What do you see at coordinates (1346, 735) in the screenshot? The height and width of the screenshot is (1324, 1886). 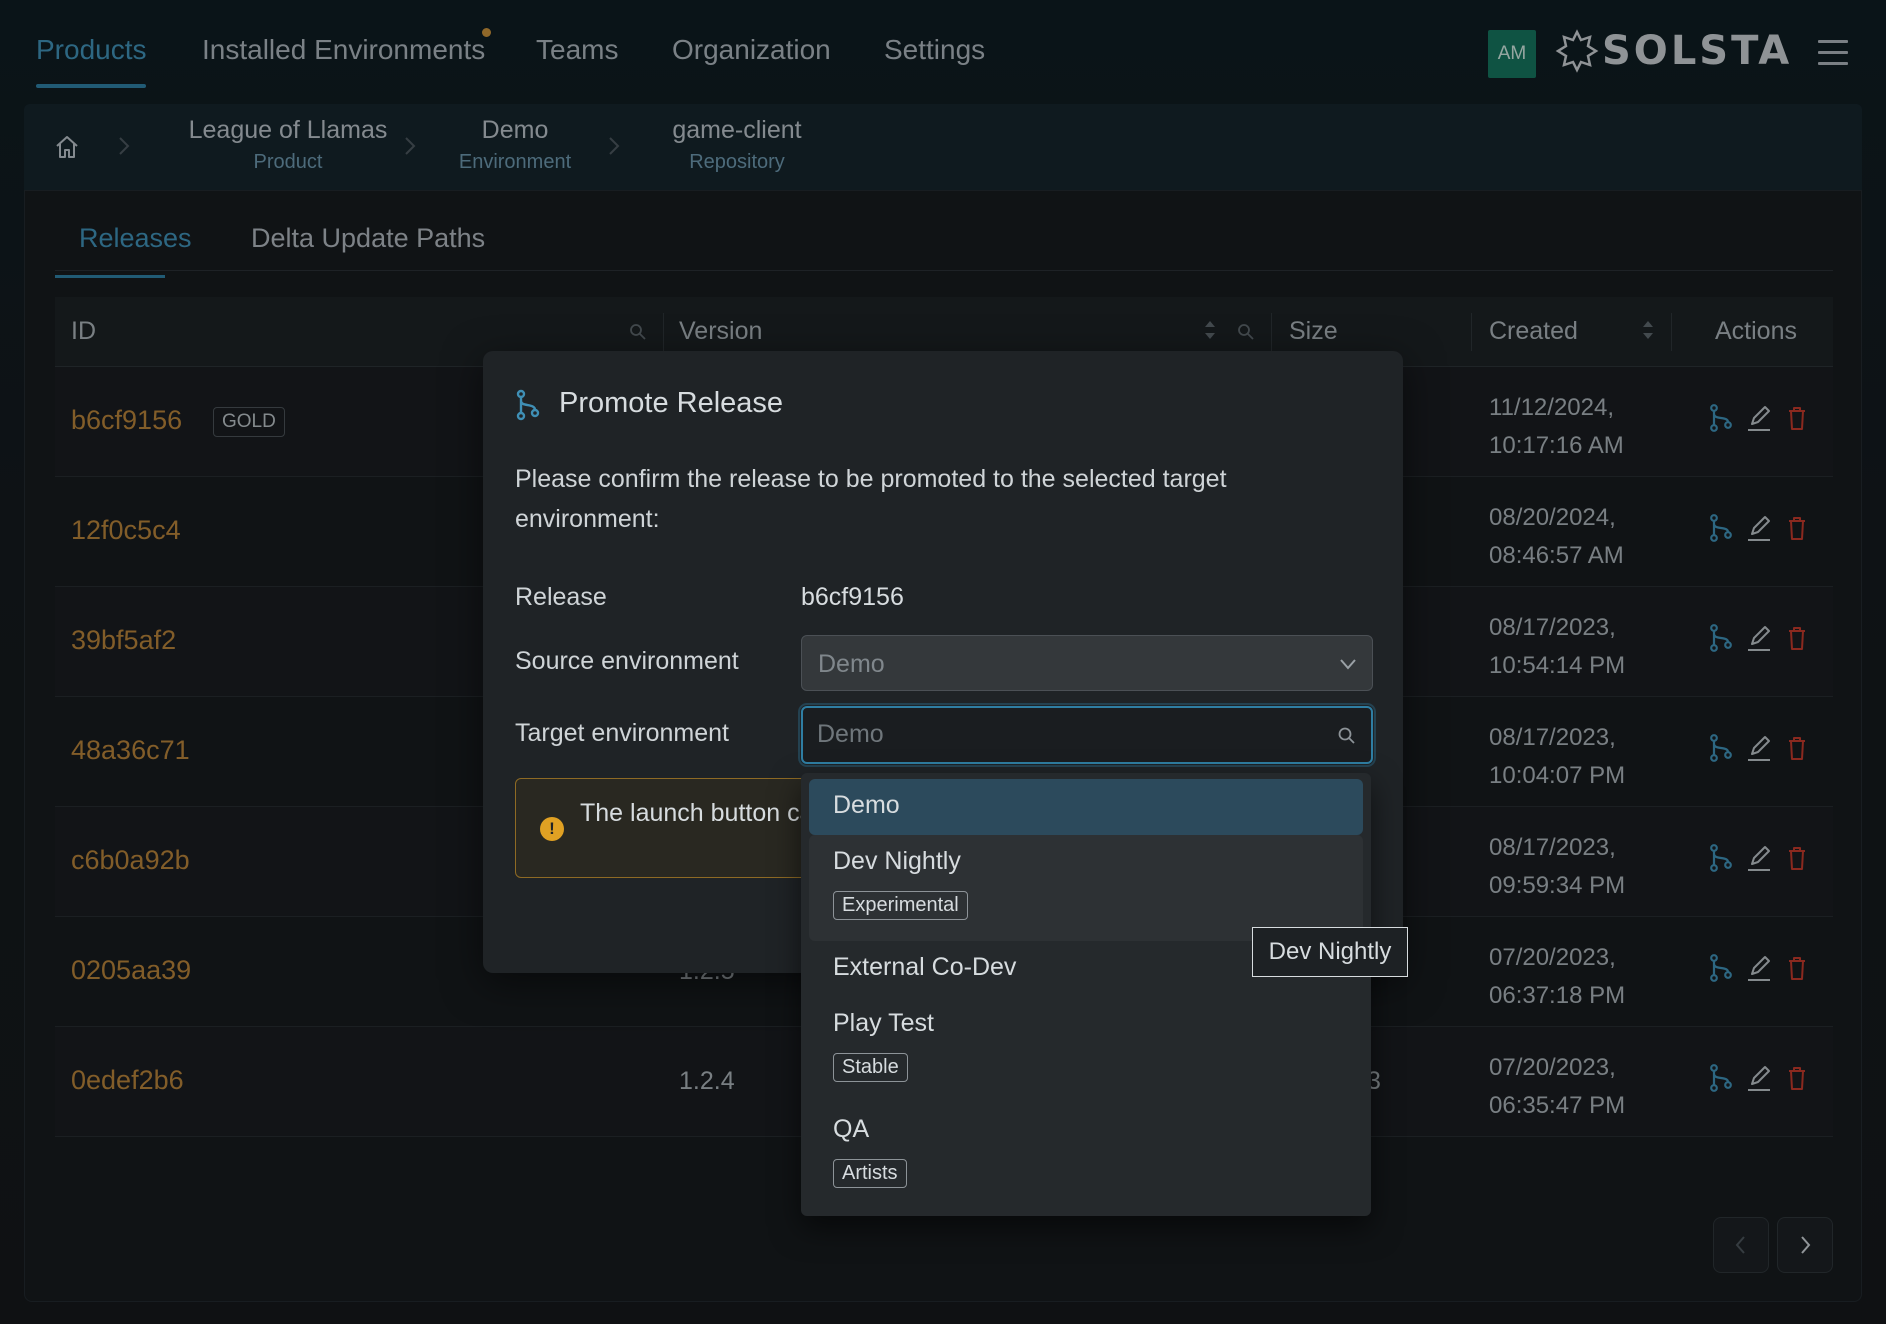 I see `search-icon` at bounding box center [1346, 735].